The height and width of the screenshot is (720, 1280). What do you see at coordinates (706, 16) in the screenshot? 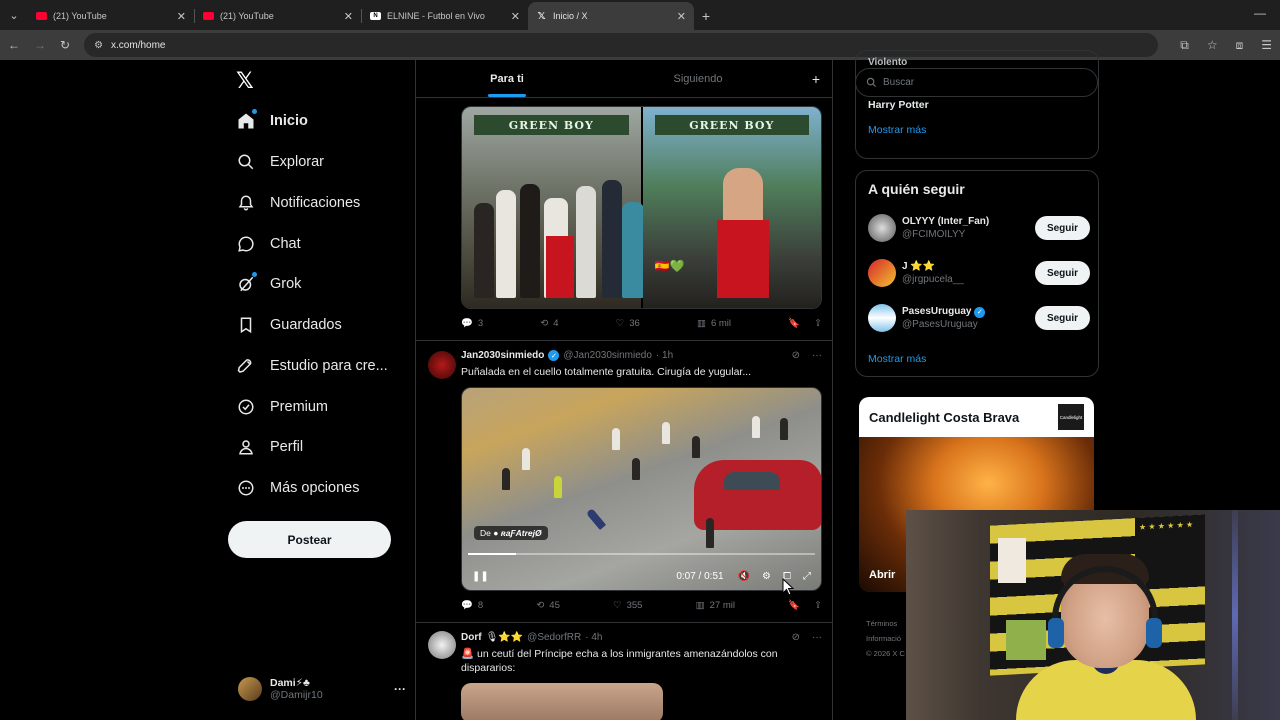
I see `new-tab-button: +` at bounding box center [706, 16].